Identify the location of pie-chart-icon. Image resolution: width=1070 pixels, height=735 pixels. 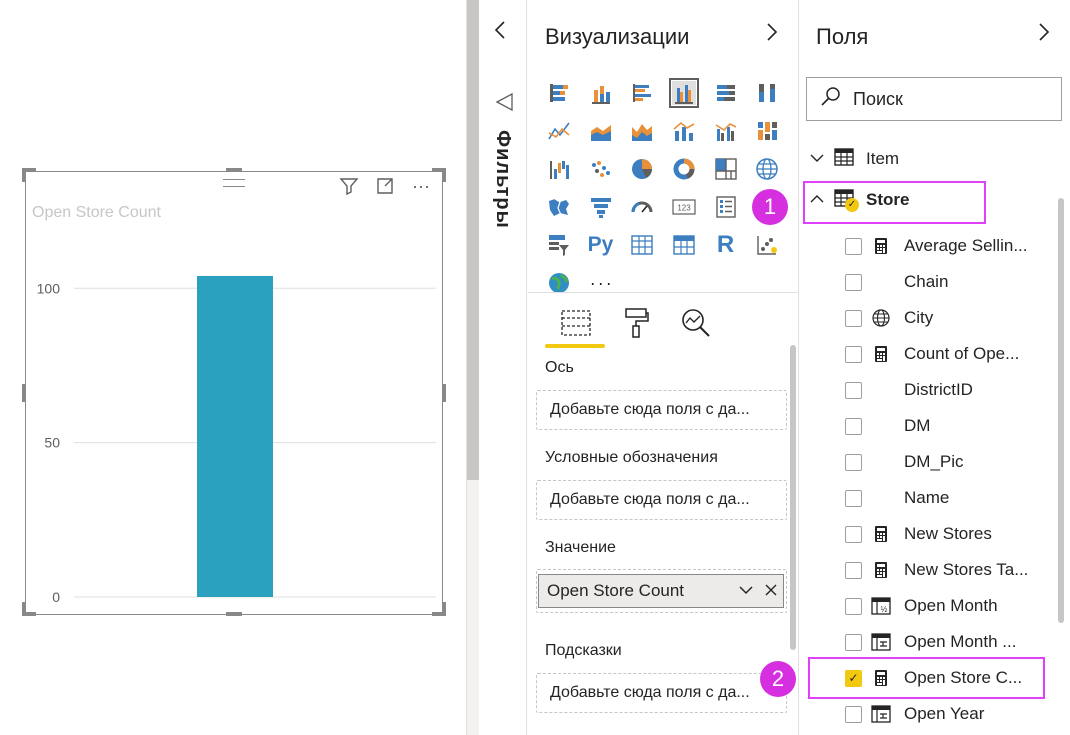
(642, 169).